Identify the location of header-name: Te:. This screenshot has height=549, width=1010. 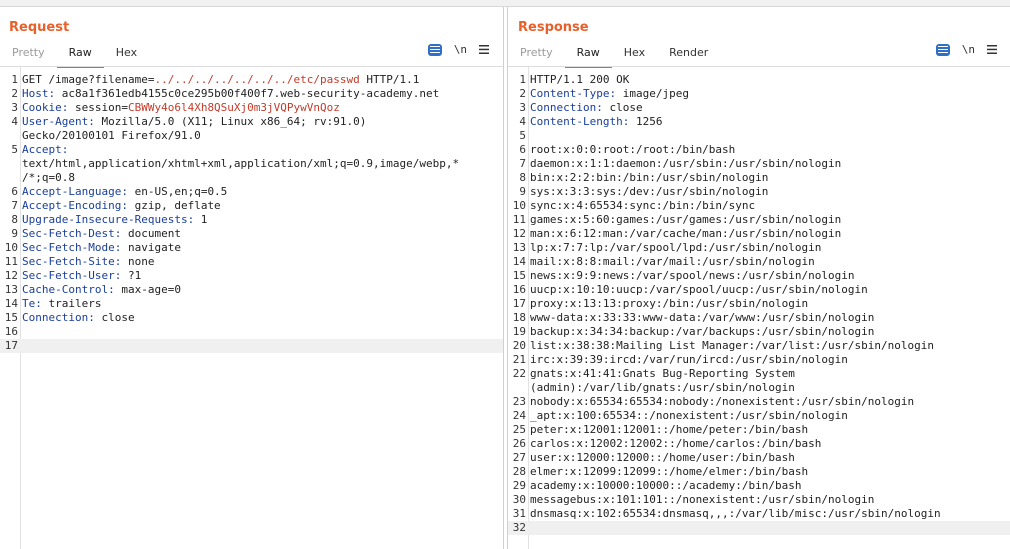
(32, 303).